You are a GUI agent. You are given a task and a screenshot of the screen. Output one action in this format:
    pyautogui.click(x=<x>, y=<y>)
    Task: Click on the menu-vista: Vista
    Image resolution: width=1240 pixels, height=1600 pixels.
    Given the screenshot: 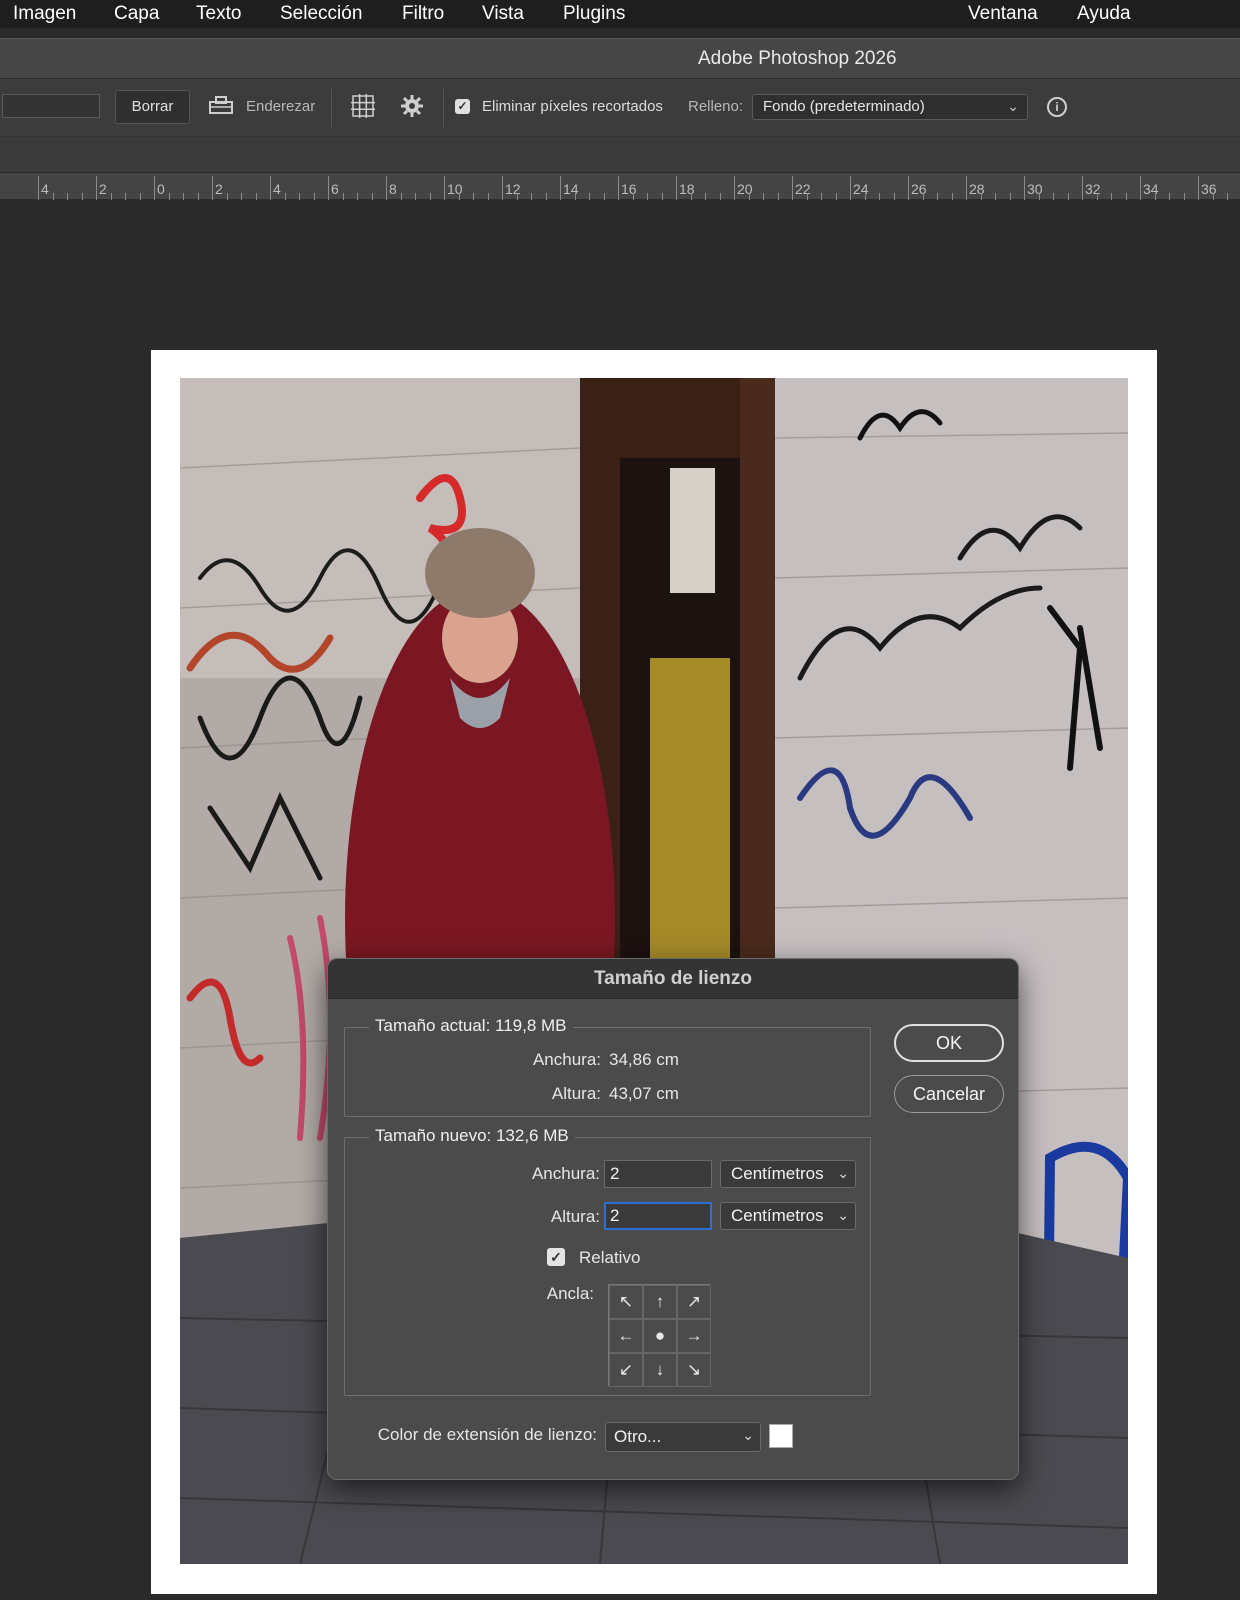 What is the action you would take?
    pyautogui.click(x=503, y=14)
    